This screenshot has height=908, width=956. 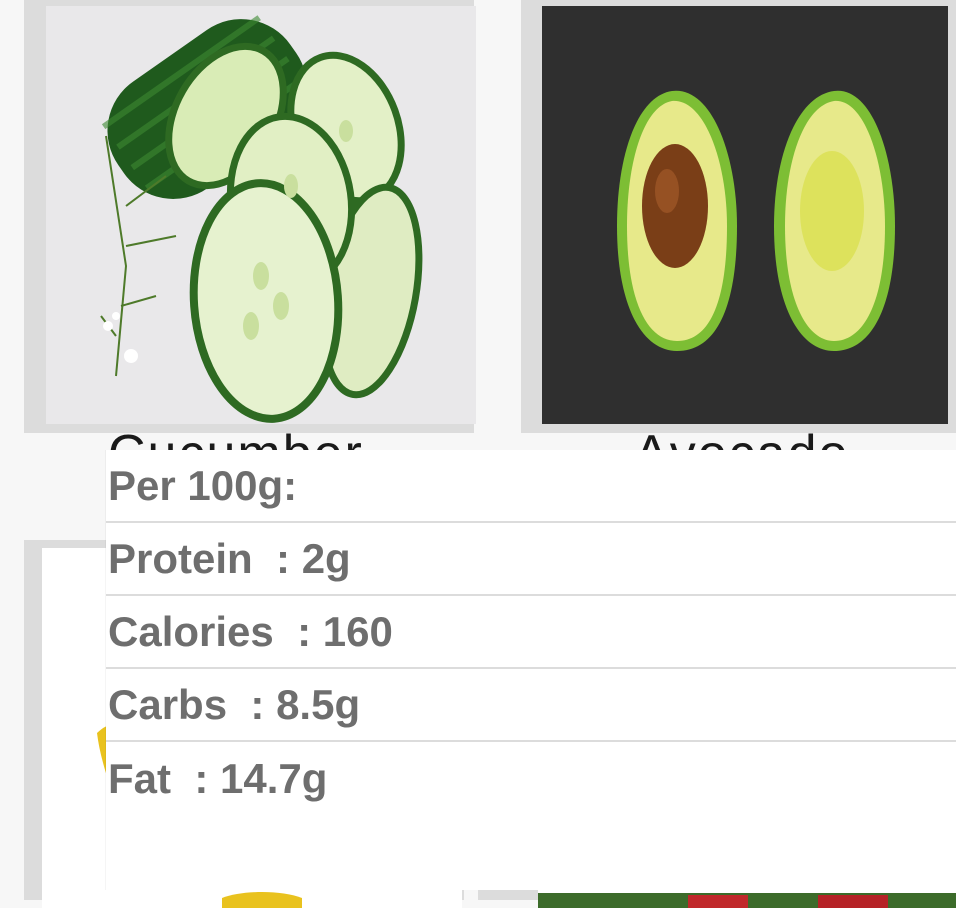 I want to click on nutrient-name: Calories, so click(x=191, y=631).